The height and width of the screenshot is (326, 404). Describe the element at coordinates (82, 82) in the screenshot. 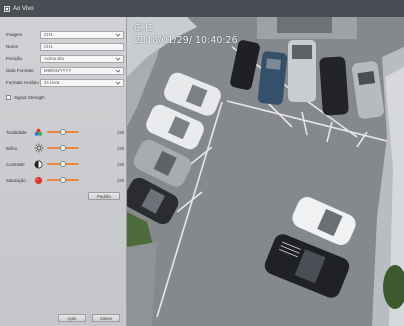

I see `time-format-select: 24 Hora` at that location.